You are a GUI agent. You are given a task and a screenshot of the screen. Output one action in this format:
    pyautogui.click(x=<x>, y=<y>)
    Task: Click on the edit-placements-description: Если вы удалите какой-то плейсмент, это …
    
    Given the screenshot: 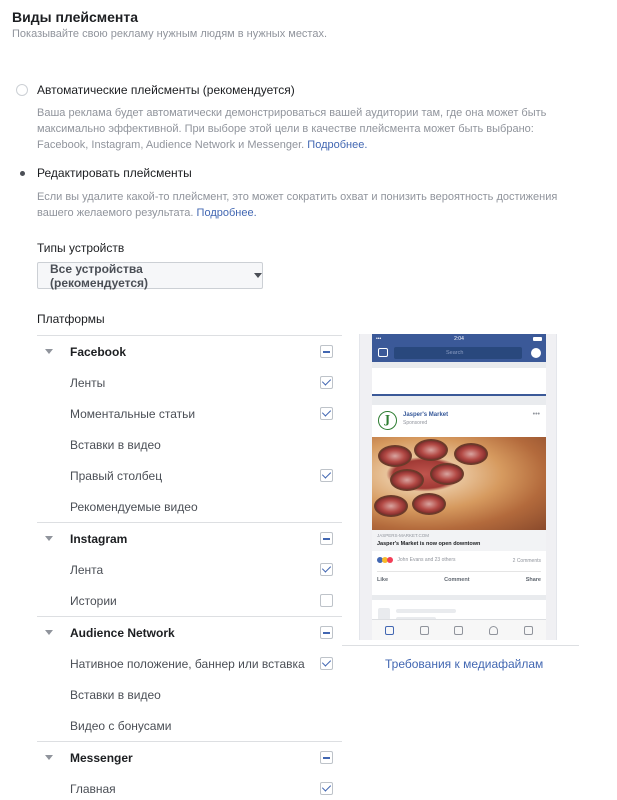 What is the action you would take?
    pyautogui.click(x=317, y=205)
    